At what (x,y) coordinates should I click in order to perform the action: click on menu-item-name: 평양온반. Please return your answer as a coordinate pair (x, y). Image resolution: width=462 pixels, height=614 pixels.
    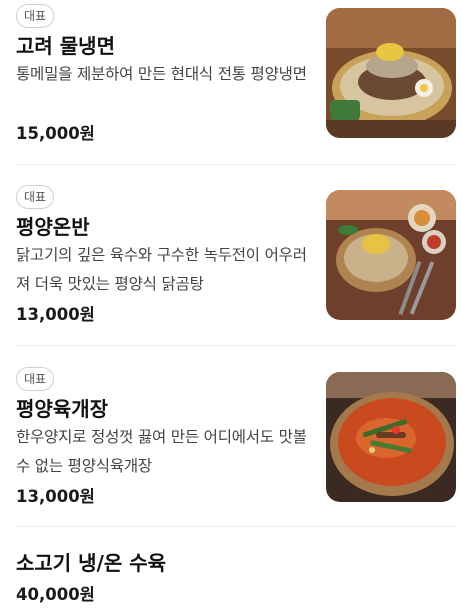
    Looking at the image, I should click on (53, 227).